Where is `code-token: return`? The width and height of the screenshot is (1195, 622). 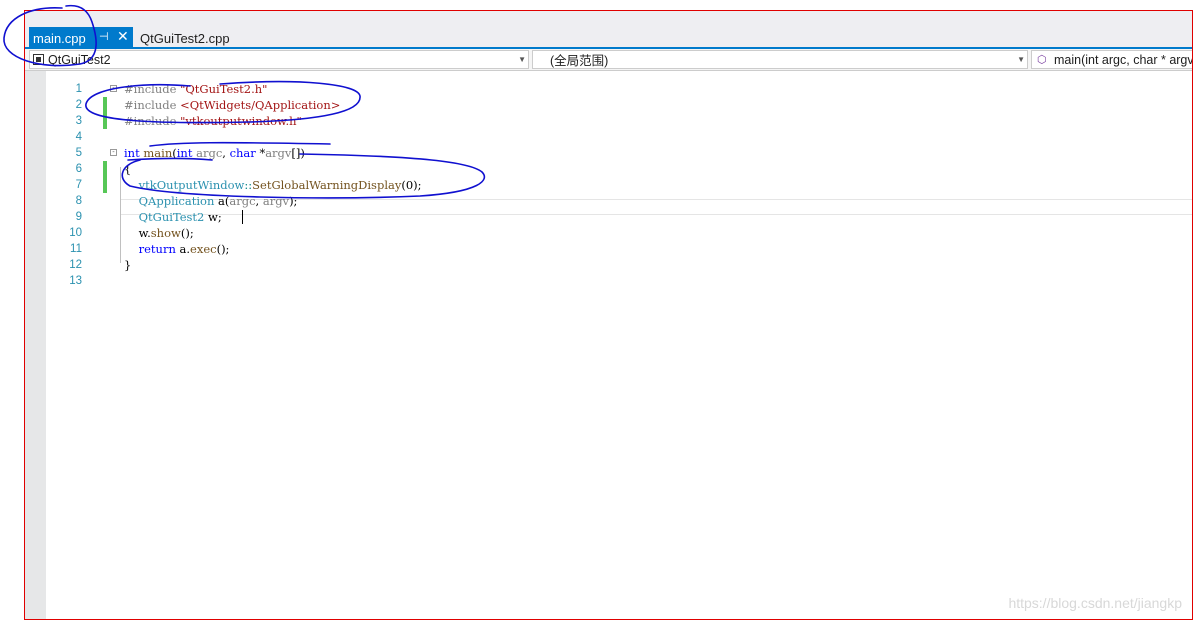 code-token: return is located at coordinates (159, 249).